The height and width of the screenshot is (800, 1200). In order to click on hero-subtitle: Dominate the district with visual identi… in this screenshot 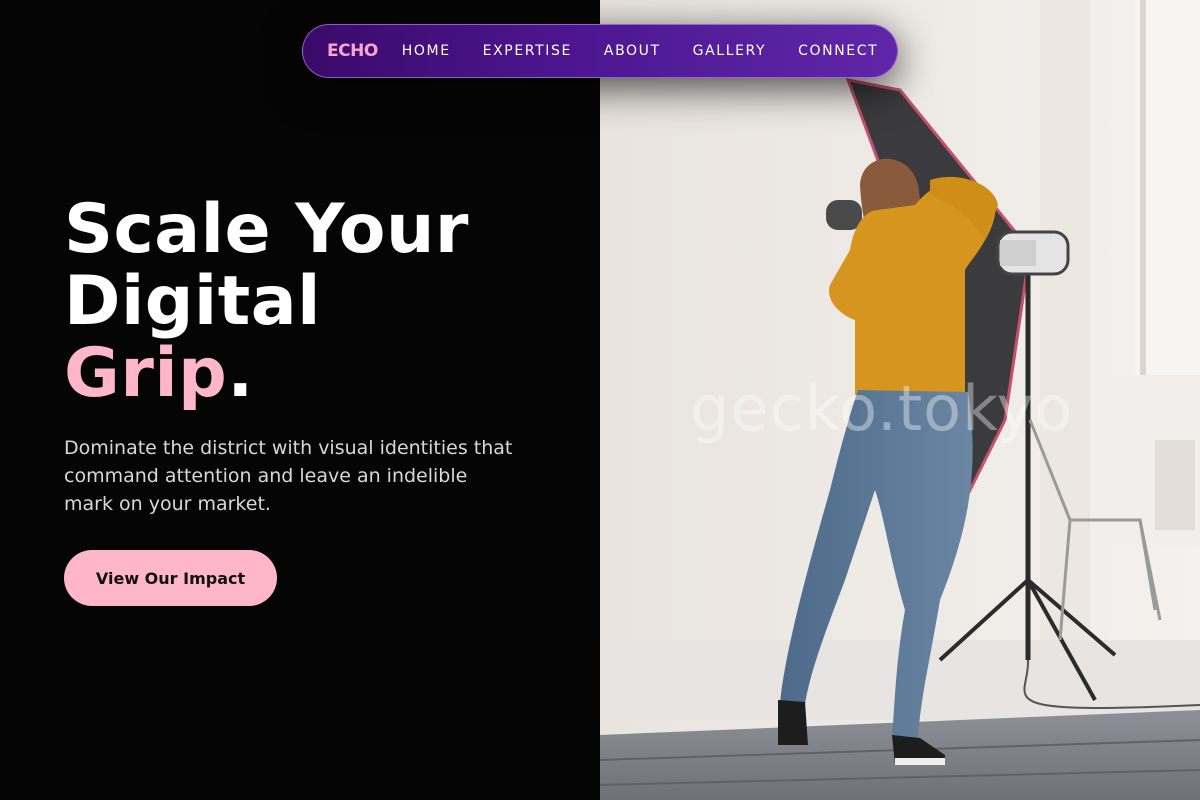, I will do `click(288, 476)`.